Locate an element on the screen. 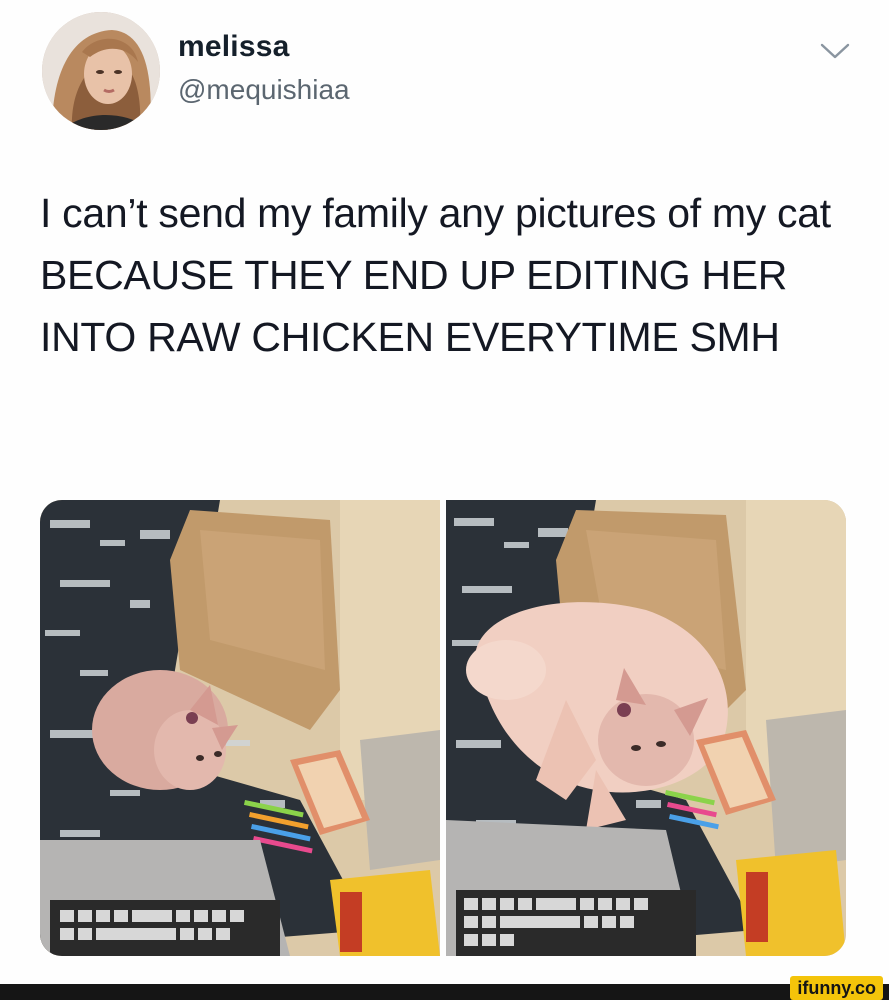  avatar is located at coordinates (101, 71).